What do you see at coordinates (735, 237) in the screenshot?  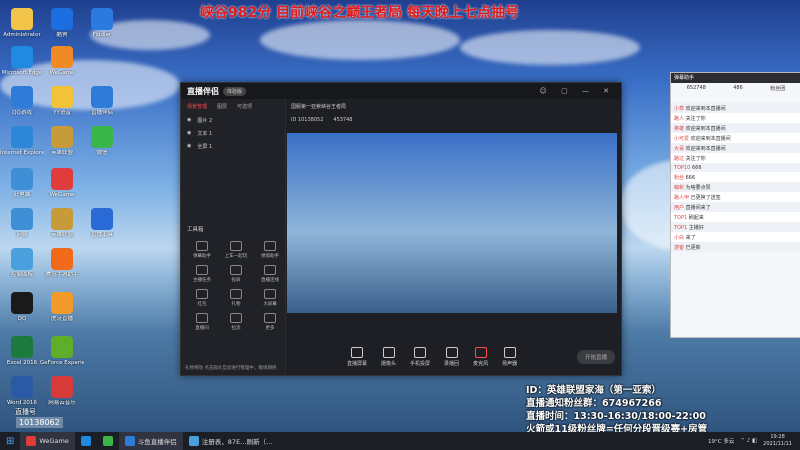 I see `danmu-item: 小白 来了` at bounding box center [735, 237].